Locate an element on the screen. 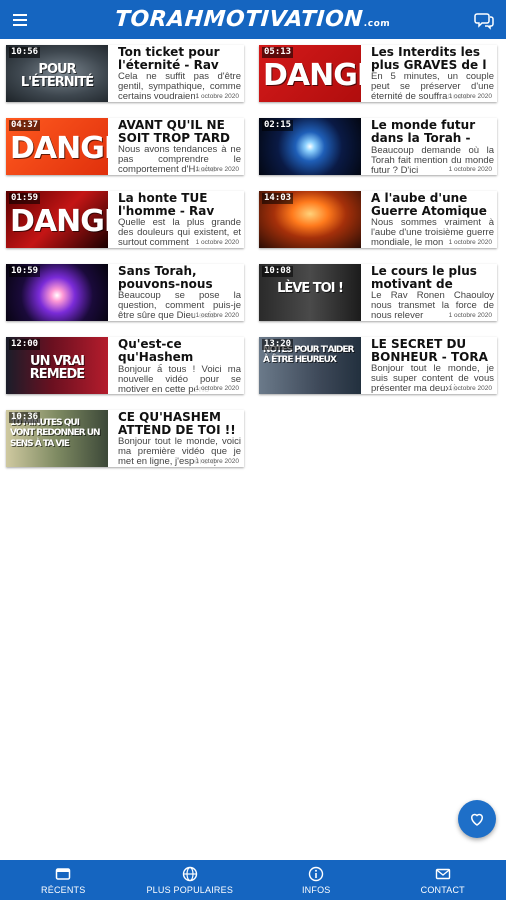 Image resolution: width=506 pixels, height=900 pixels. nav-recents: RÉCENTS is located at coordinates (63, 880).